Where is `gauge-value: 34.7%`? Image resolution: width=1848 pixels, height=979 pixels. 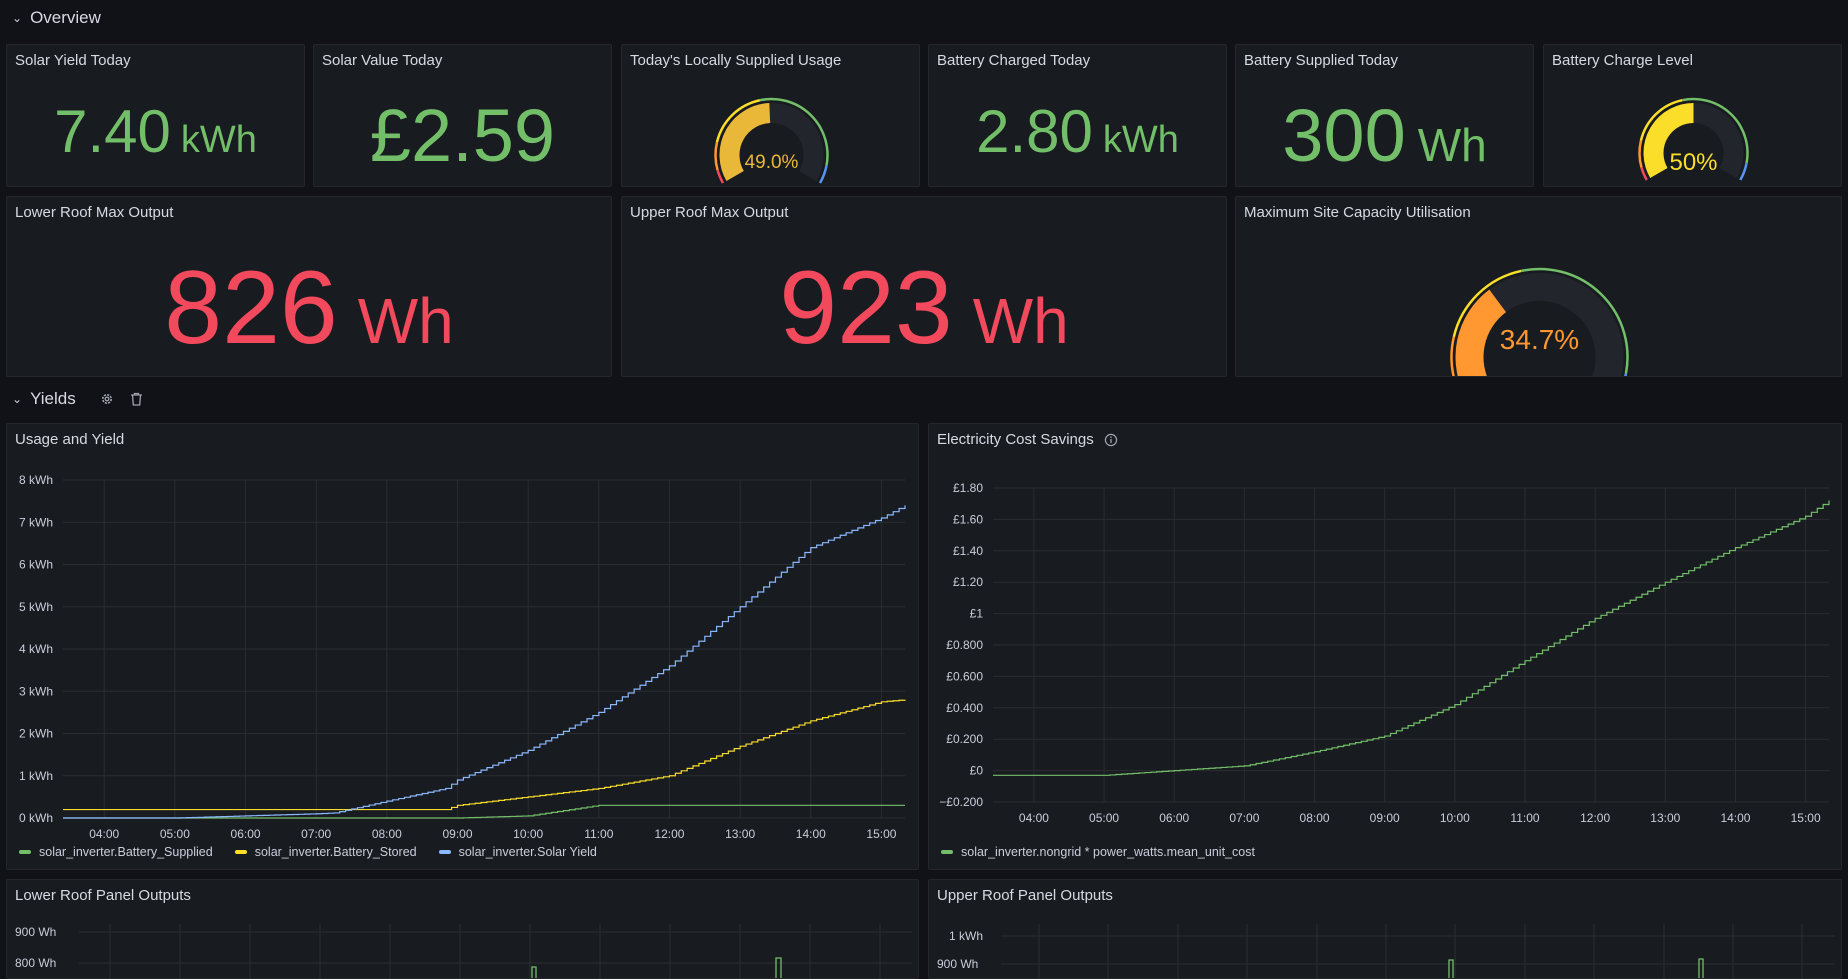 gauge-value: 34.7% is located at coordinates (1539, 339).